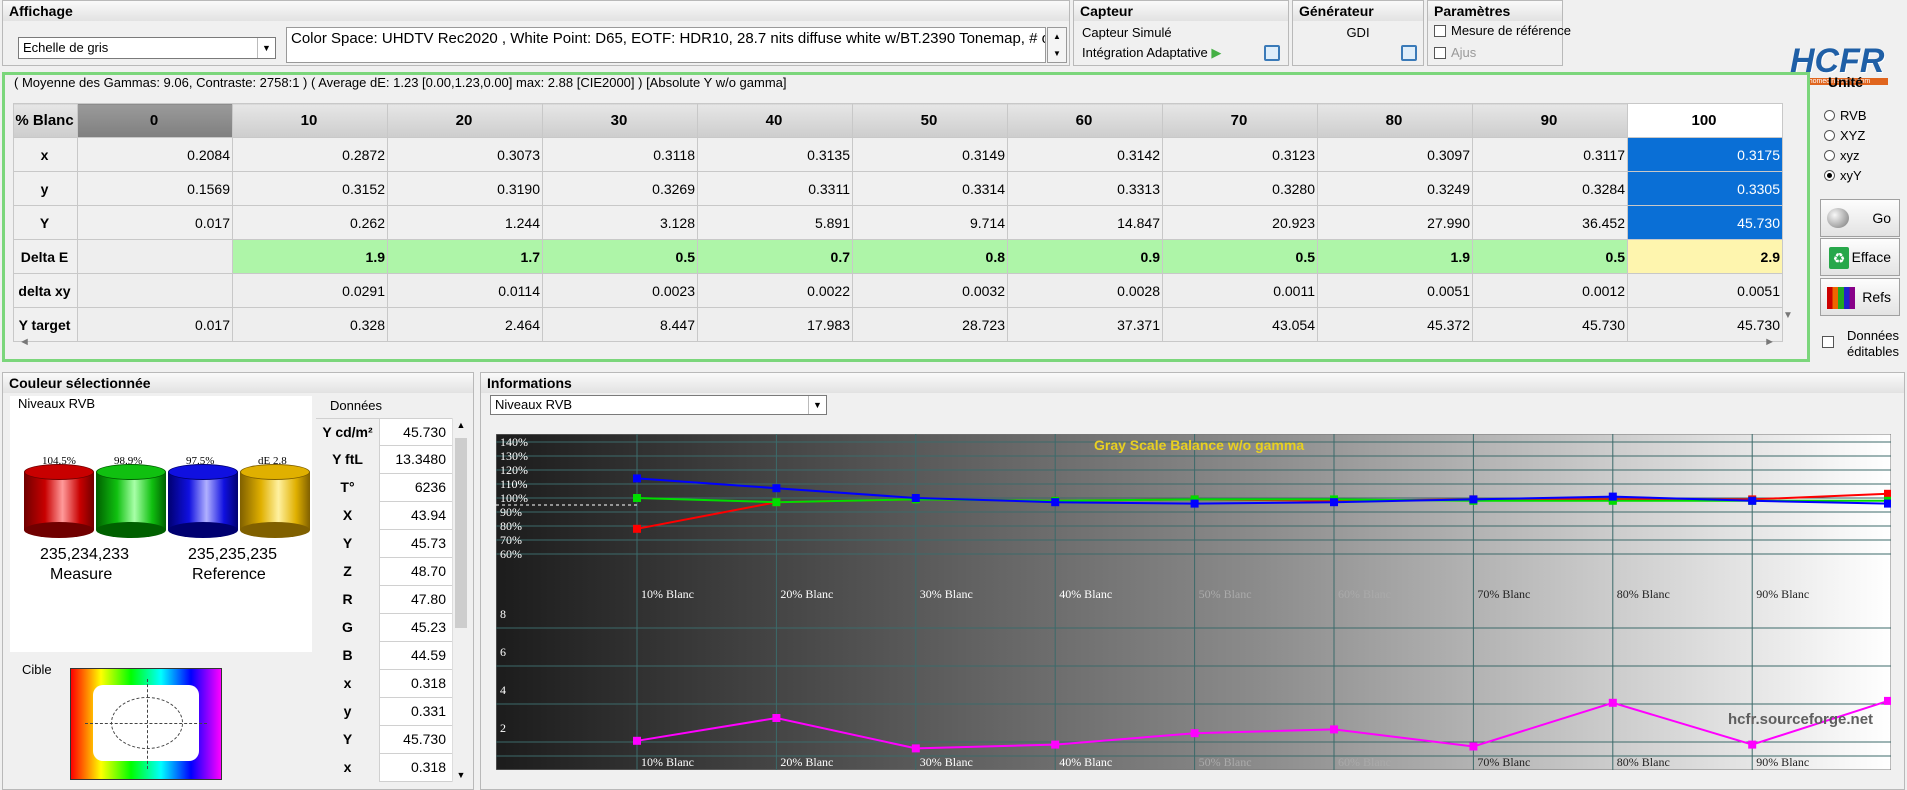 This screenshot has width=1907, height=790. What do you see at coordinates (930, 120) in the screenshot?
I see `column-header-50: 50` at bounding box center [930, 120].